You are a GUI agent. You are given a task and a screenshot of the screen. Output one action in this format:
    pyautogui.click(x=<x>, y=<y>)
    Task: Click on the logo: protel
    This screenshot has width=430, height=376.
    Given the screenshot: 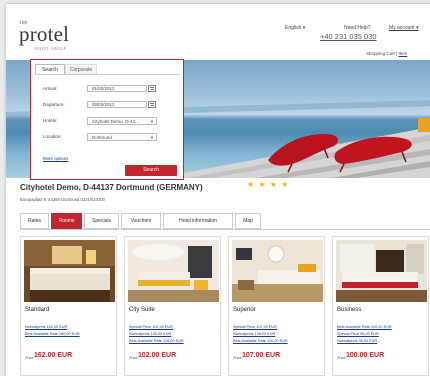 What is the action you would take?
    pyautogui.click(x=44, y=34)
    